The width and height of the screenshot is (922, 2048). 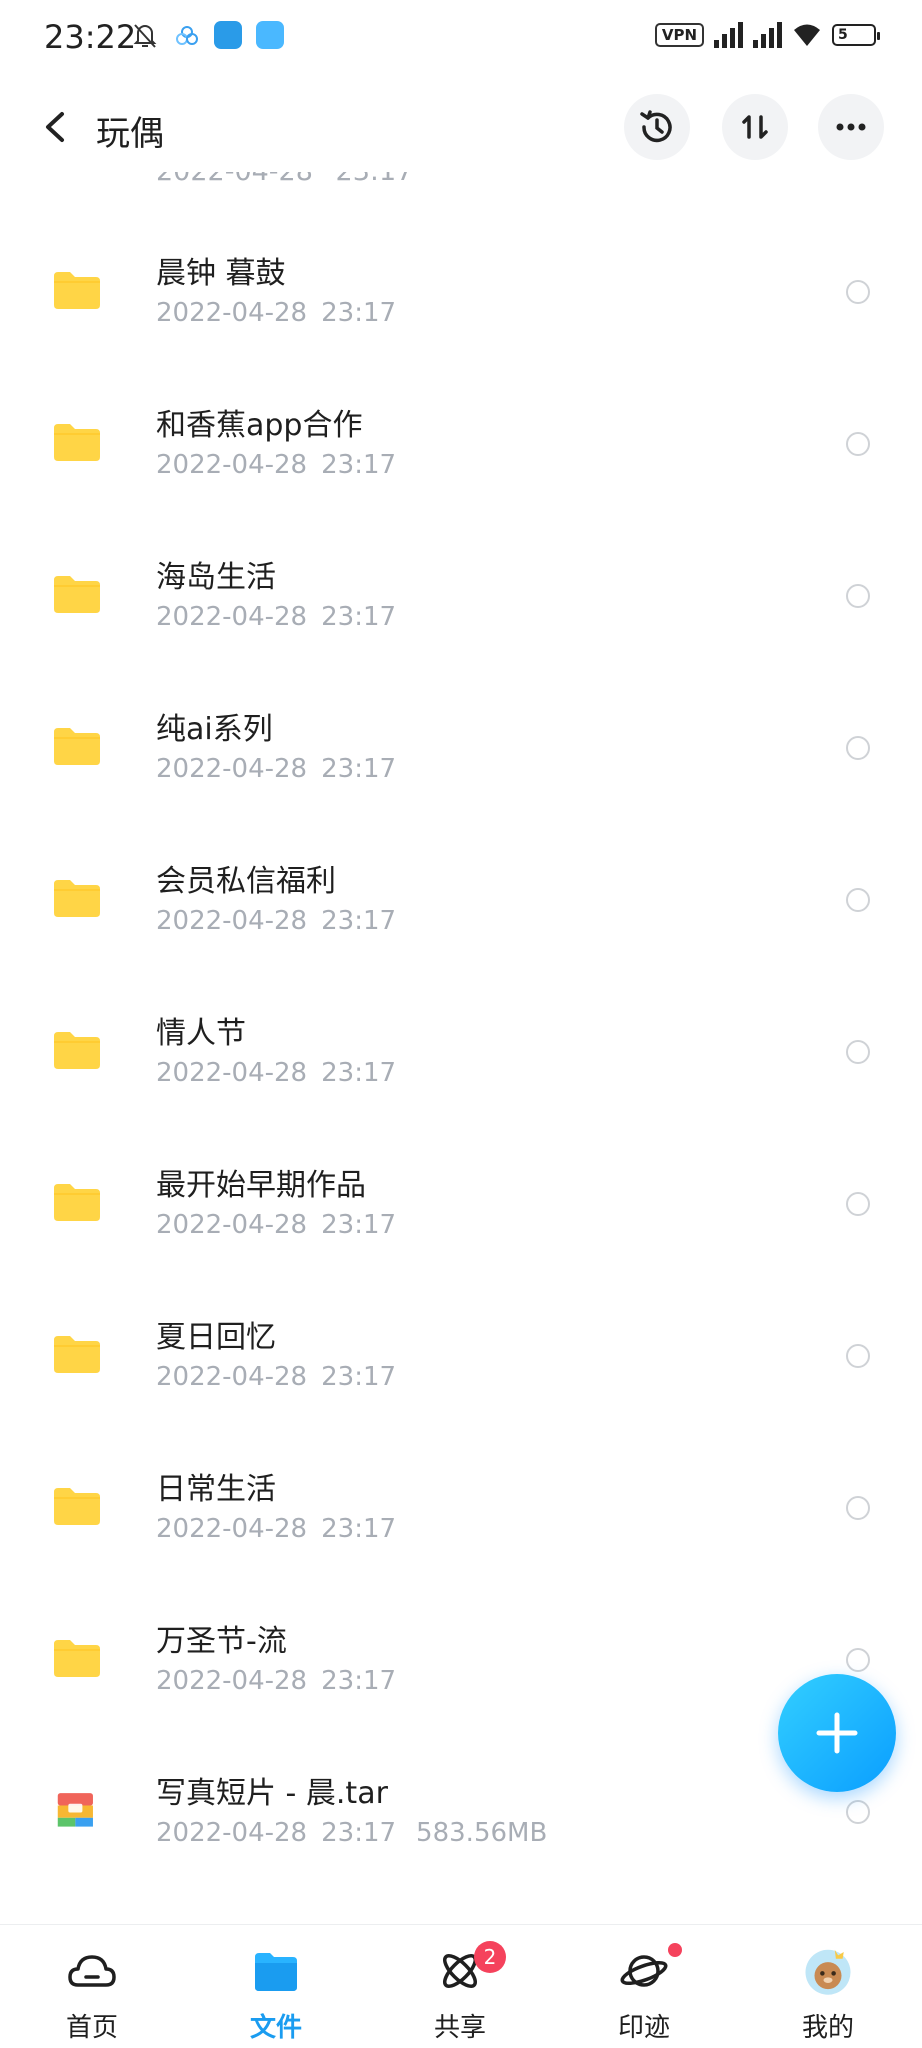 I want to click on list-item-partial: 2022-04-28 23:17, so click(x=461, y=192).